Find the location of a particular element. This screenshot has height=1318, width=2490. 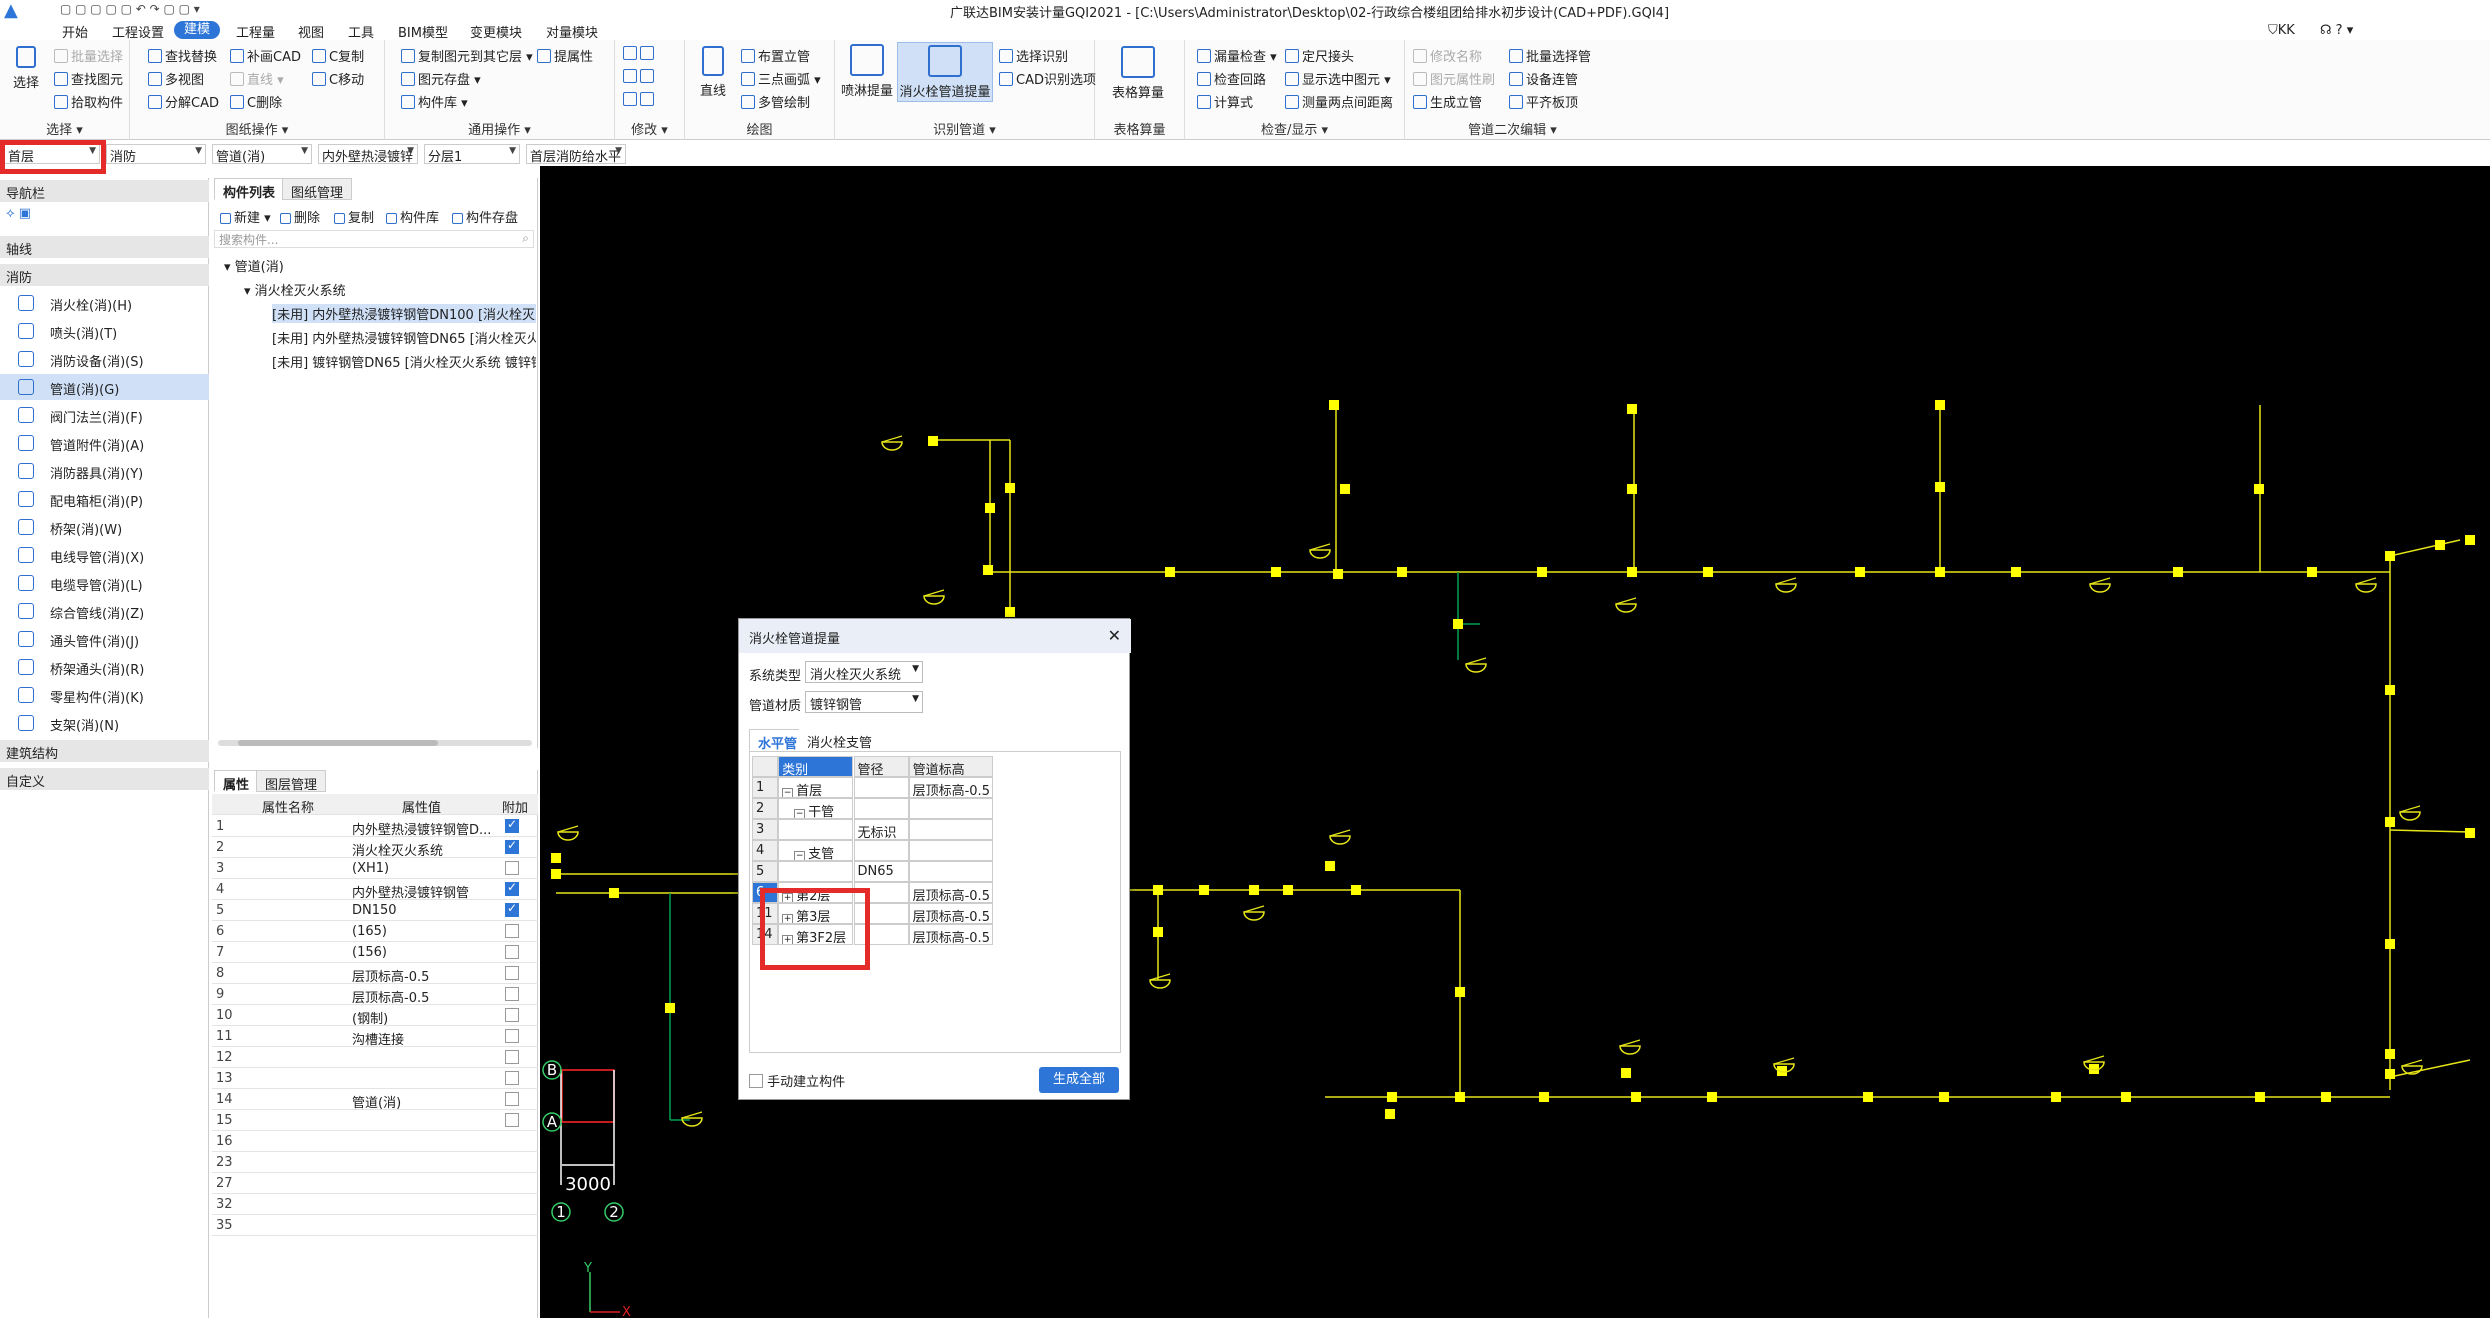

property-row: 10管件材质(钢制) is located at coordinates (375, 1016).